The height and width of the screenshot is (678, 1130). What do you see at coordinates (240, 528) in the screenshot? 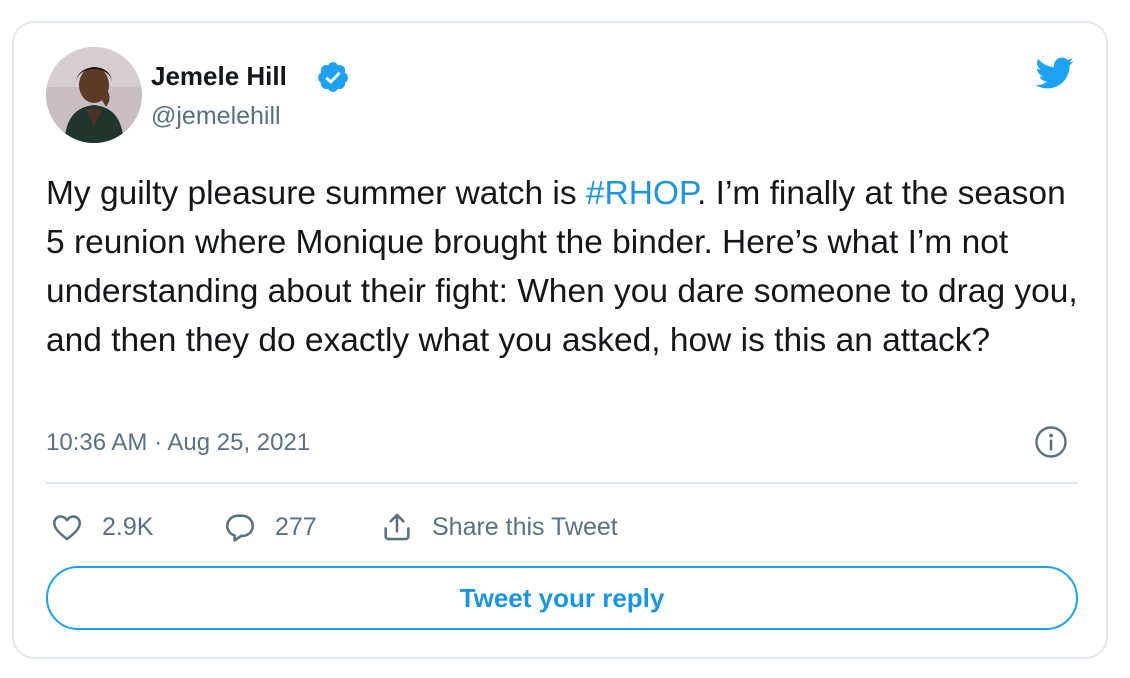
I see `speech-bubble-icon` at bounding box center [240, 528].